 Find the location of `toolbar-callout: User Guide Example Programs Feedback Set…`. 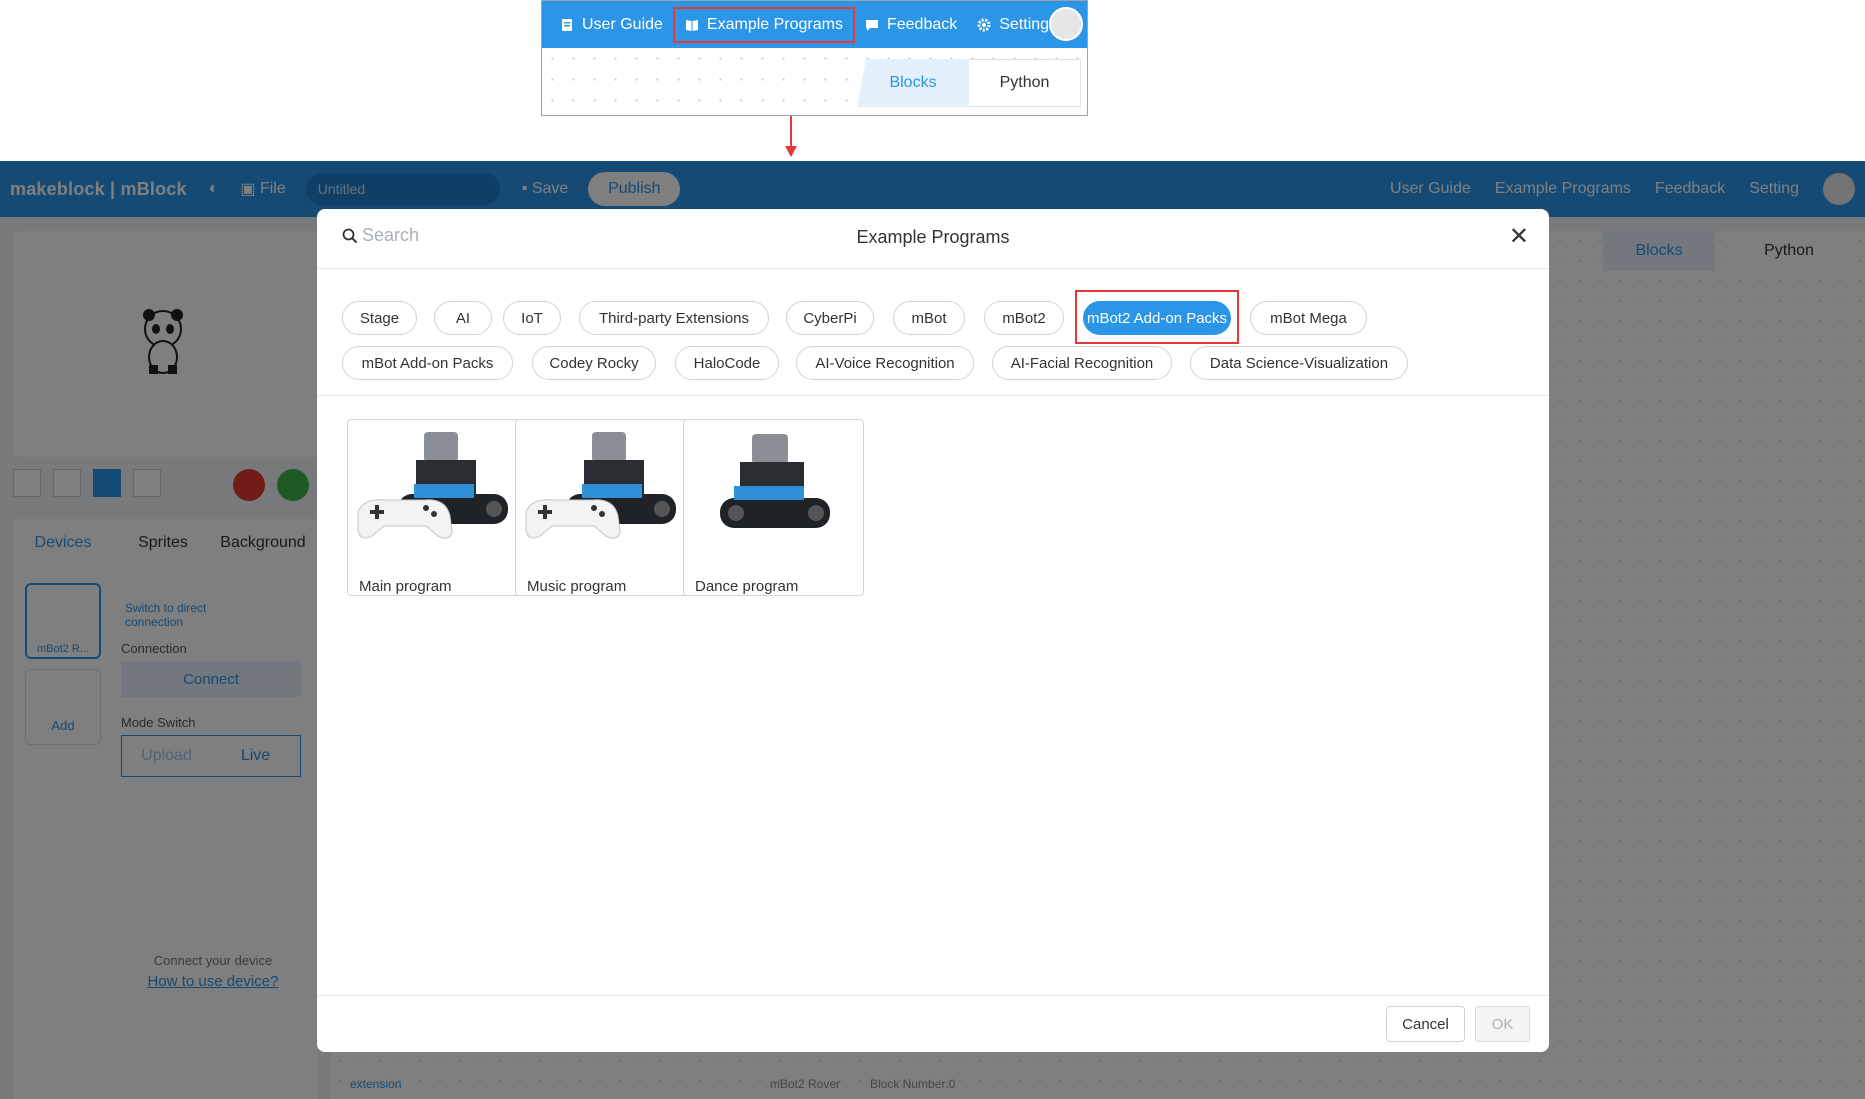

toolbar-callout: User Guide Example Programs Feedback Set… is located at coordinates (814, 58).